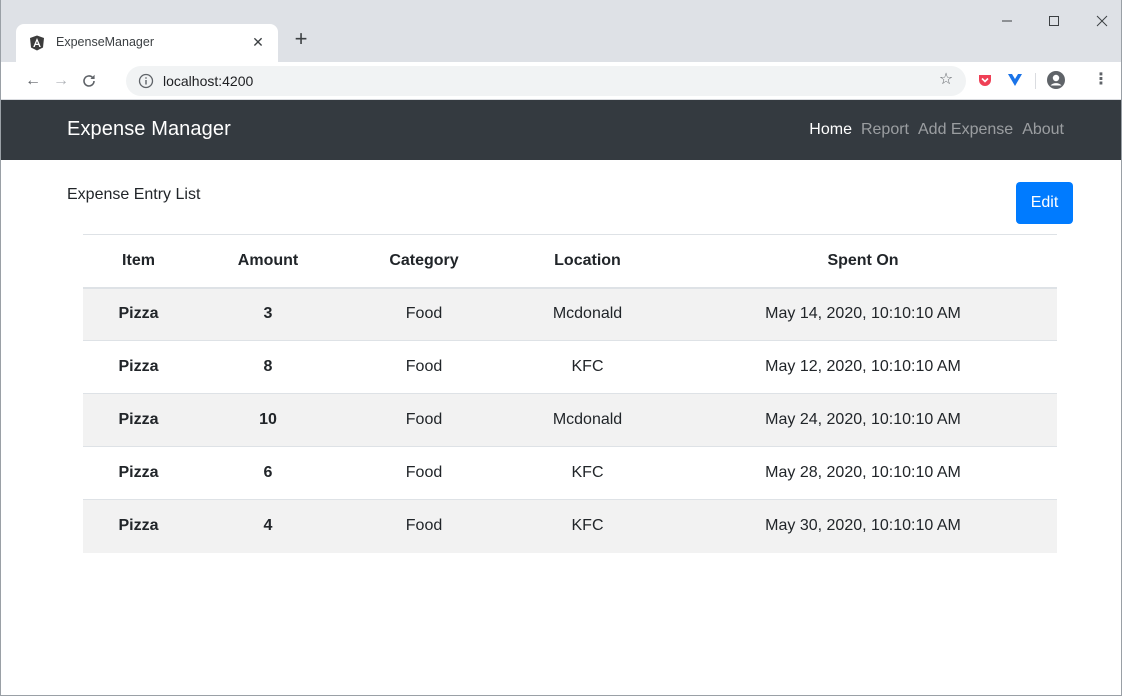 This screenshot has height=696, width=1122. What do you see at coordinates (268, 314) in the screenshot?
I see `cell-amount: 3` at bounding box center [268, 314].